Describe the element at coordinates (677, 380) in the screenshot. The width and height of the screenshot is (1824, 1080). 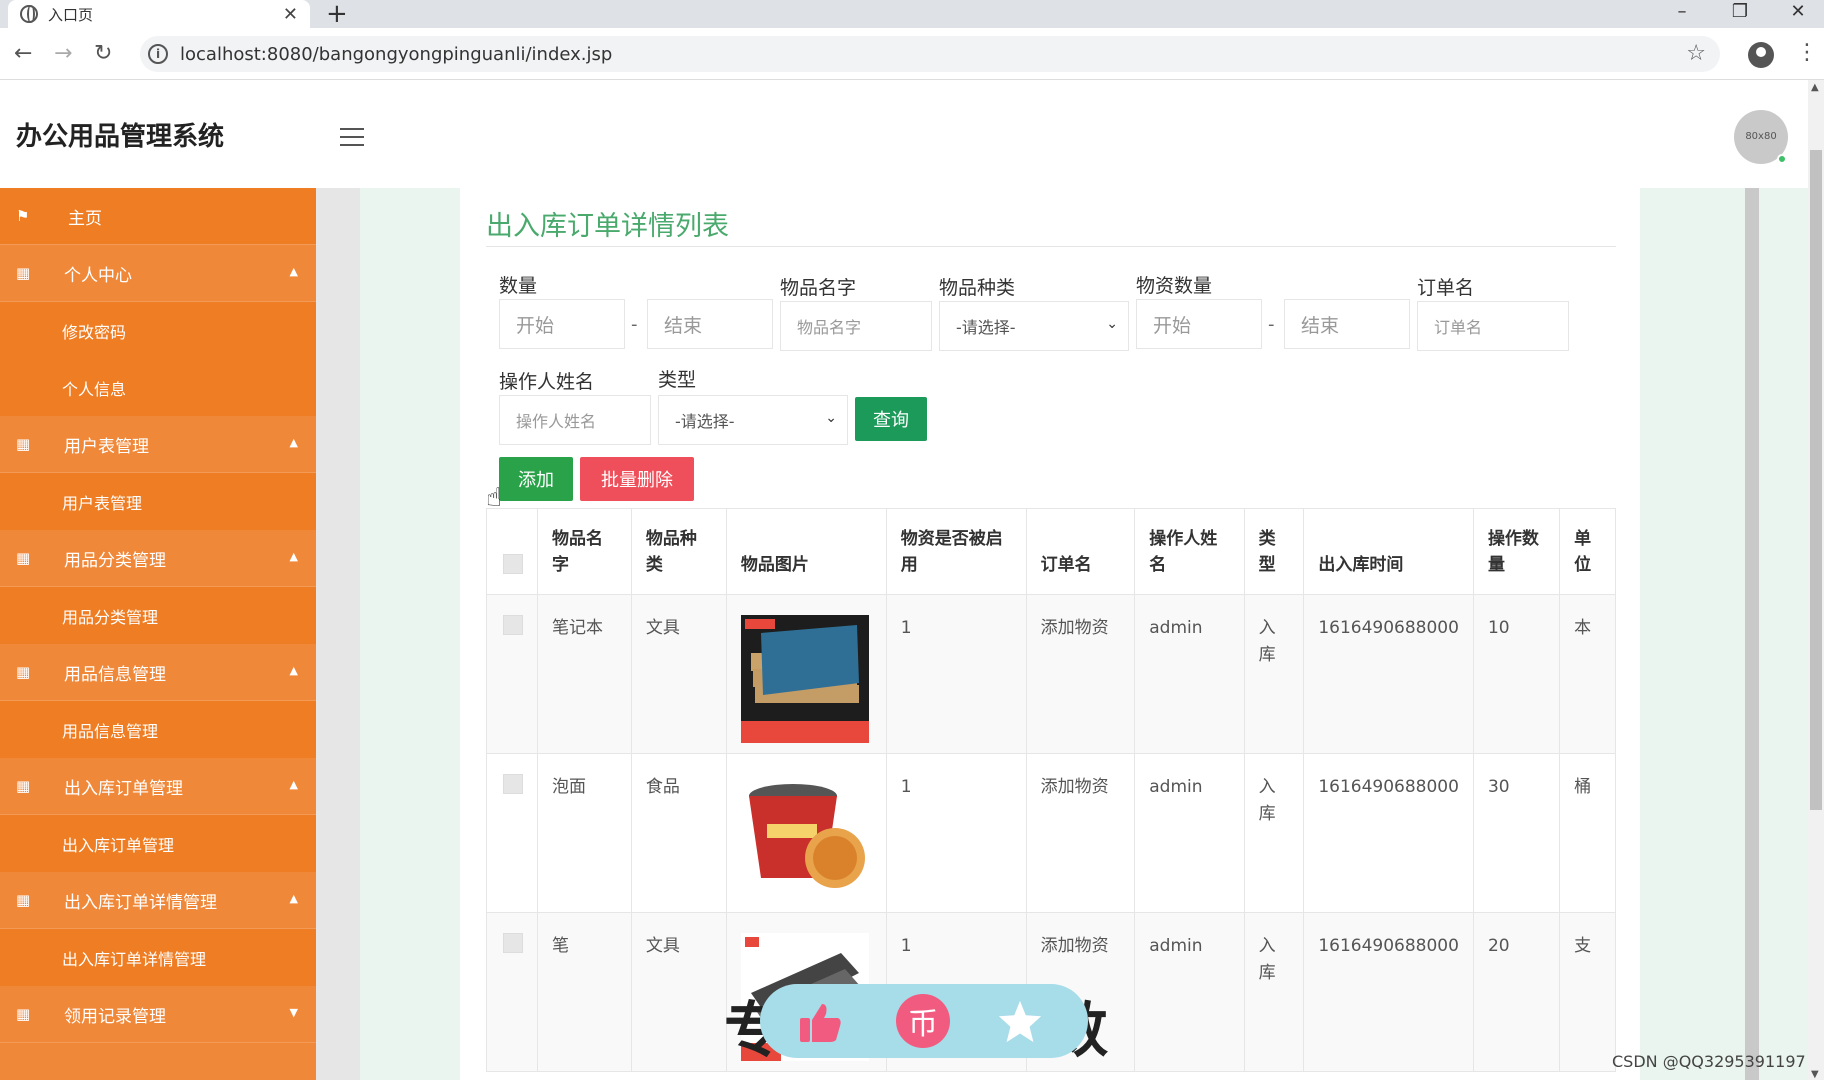
I see `type-label: 类型` at that location.